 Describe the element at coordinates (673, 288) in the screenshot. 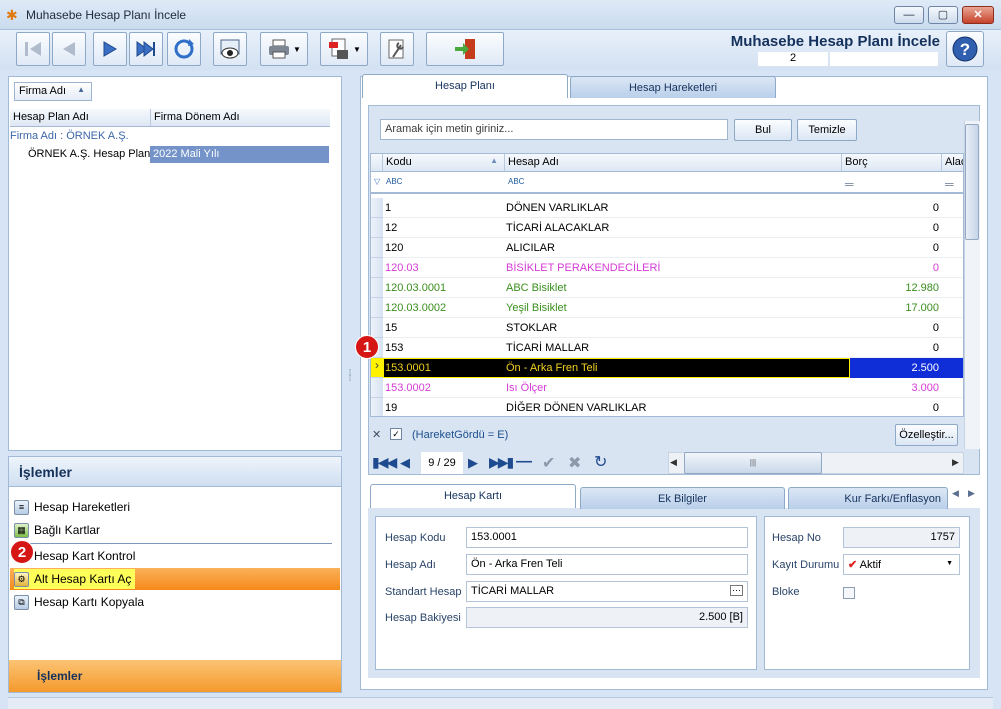

I see `table-row: 120.03.0001 ABC Bisiklet 12.980` at that location.